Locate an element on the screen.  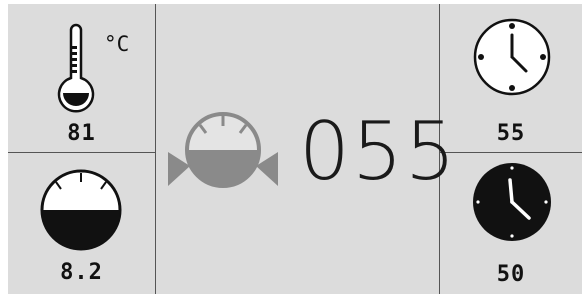
center-value: 055 is located at coordinates (378, 151).